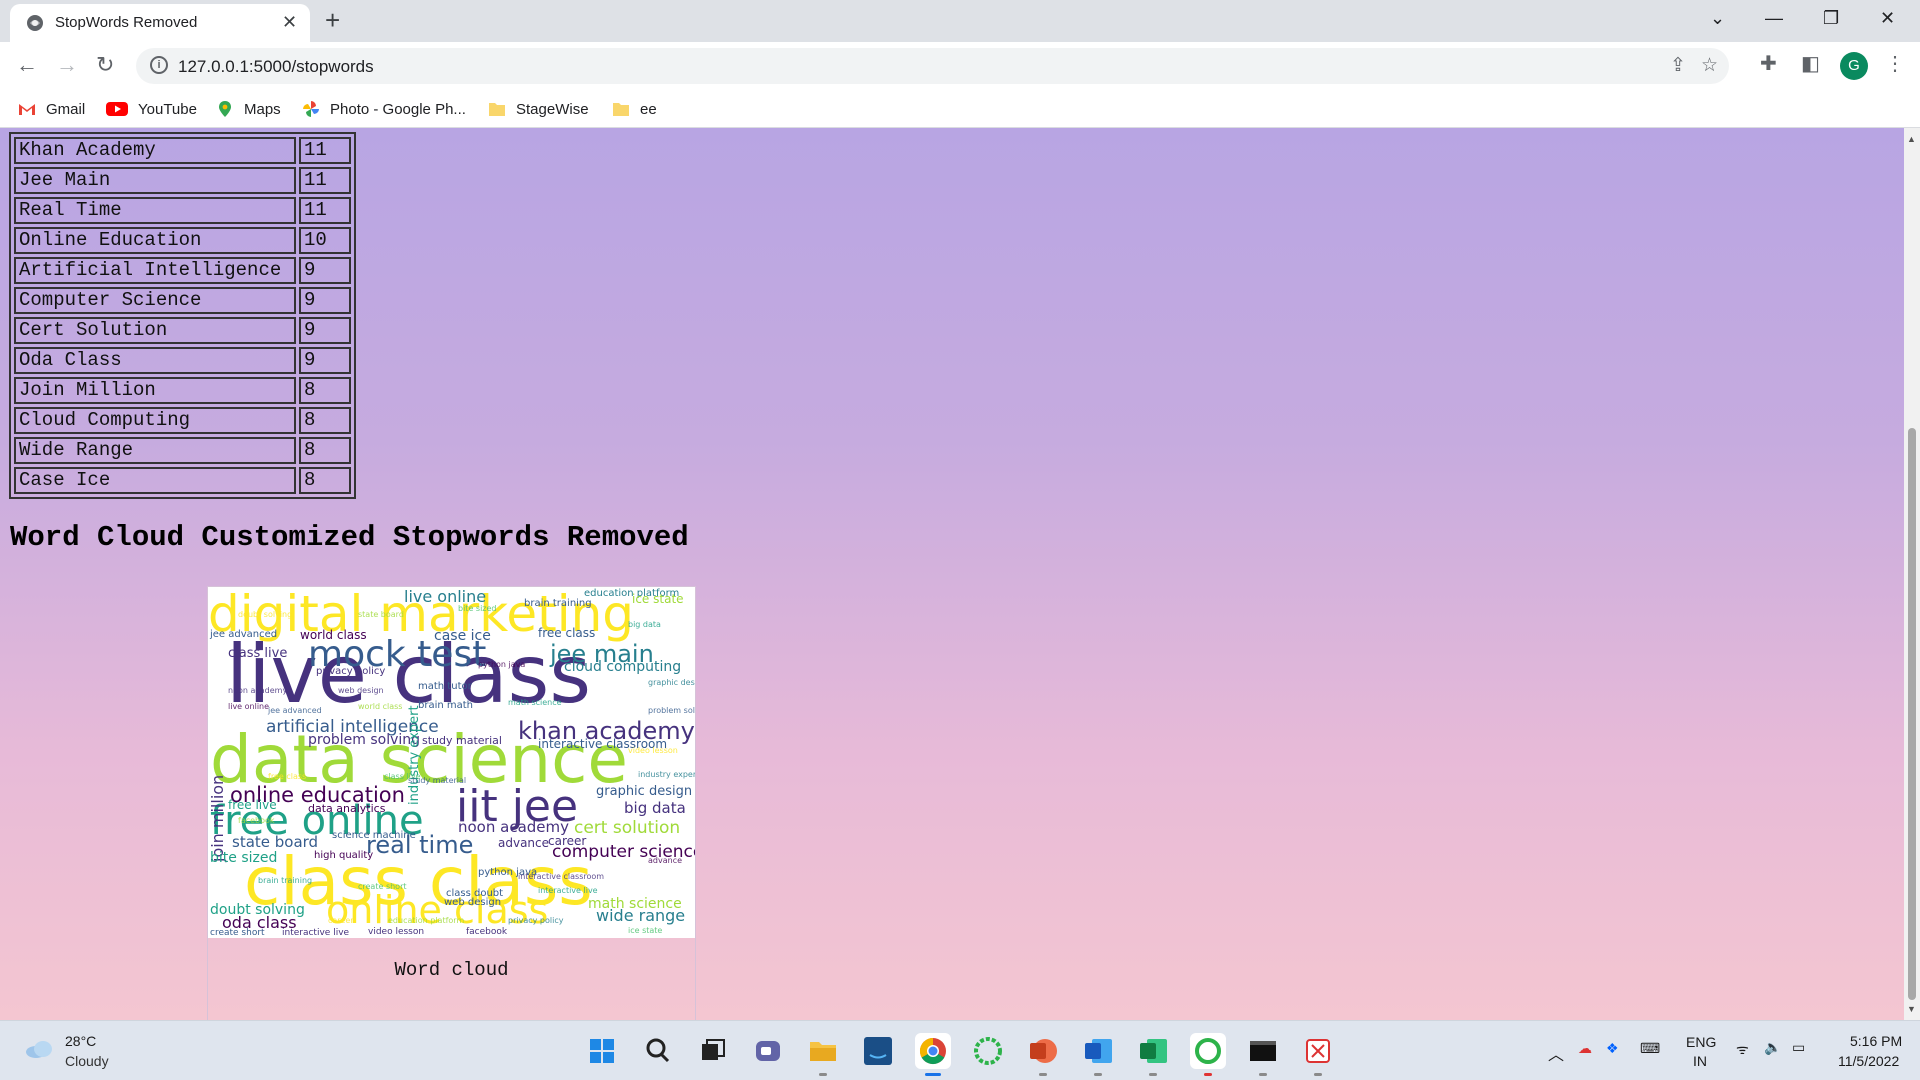 Image resolution: width=1920 pixels, height=1080 pixels. What do you see at coordinates (1768, 64) in the screenshot?
I see `extensions-icon: ✚` at bounding box center [1768, 64].